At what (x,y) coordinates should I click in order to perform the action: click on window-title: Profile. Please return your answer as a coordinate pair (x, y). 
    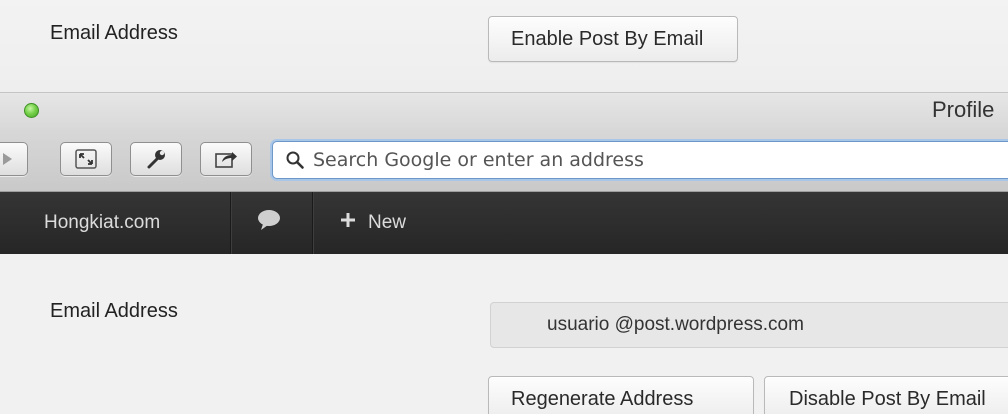
    Looking at the image, I should click on (963, 109).